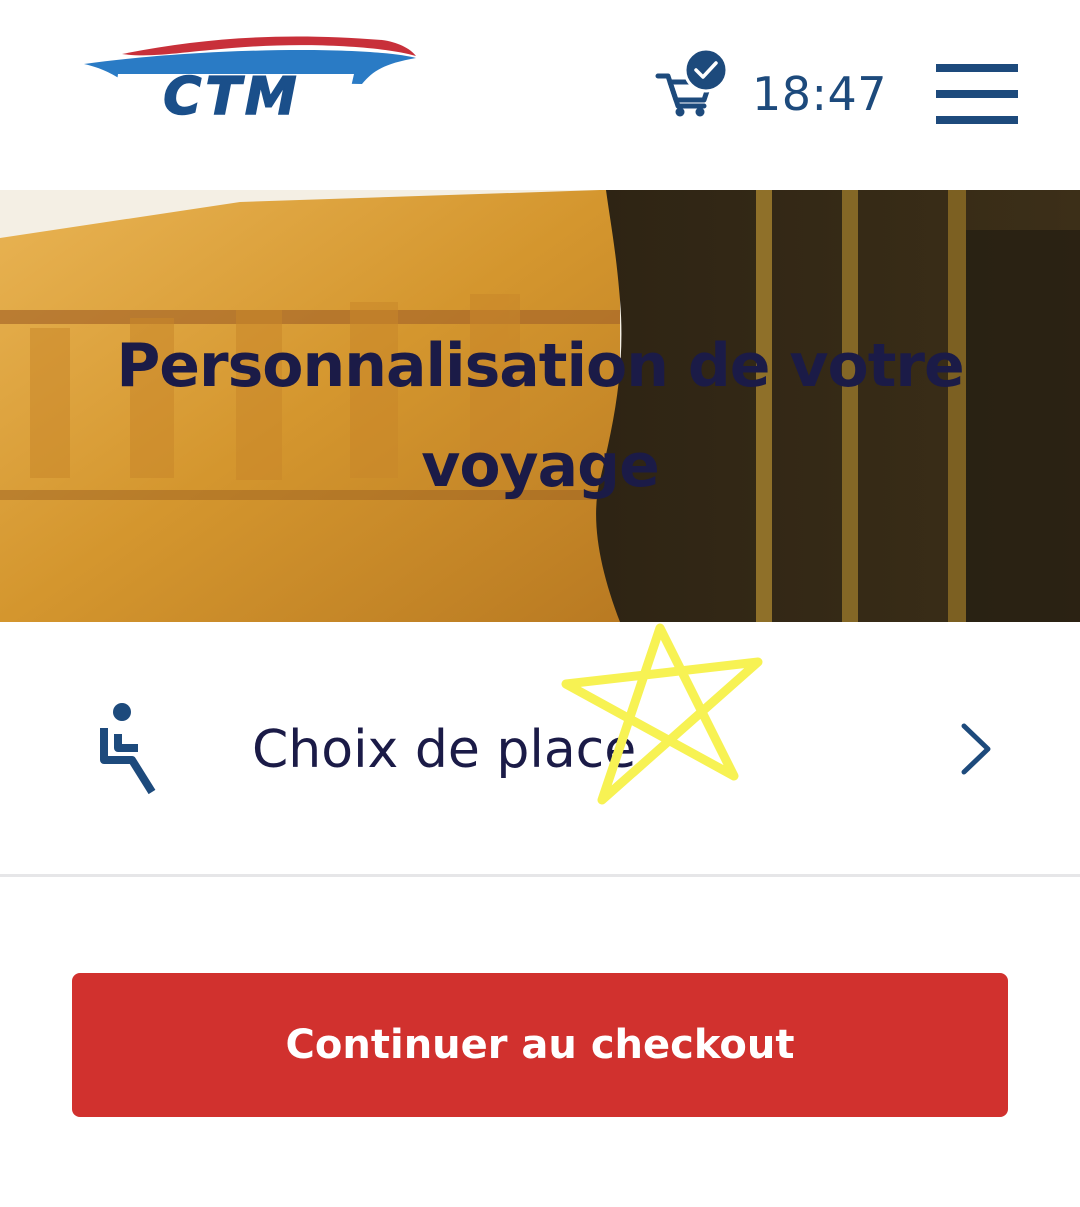 The height and width of the screenshot is (1207, 1080). Describe the element at coordinates (820, 94) in the screenshot. I see `current-time: 18:47` at that location.